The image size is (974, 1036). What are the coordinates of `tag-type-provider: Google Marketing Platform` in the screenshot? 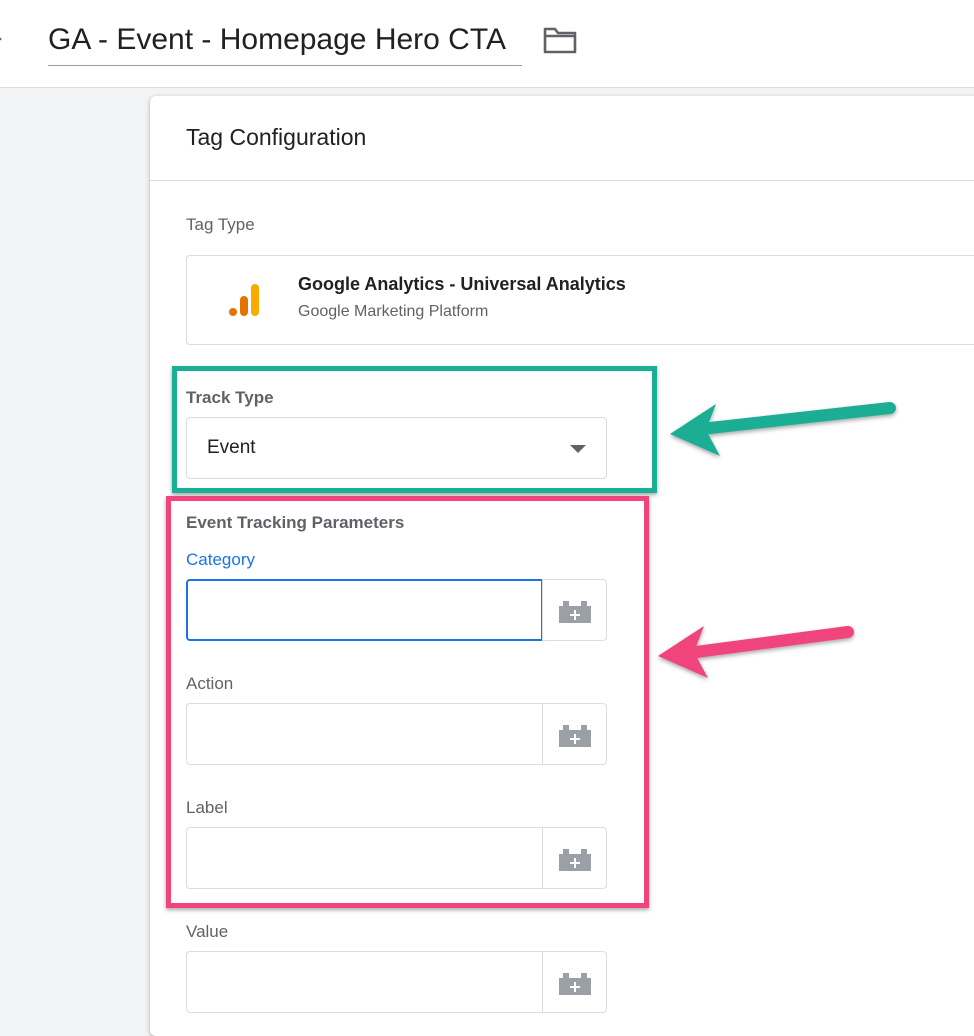 It's located at (393, 311).